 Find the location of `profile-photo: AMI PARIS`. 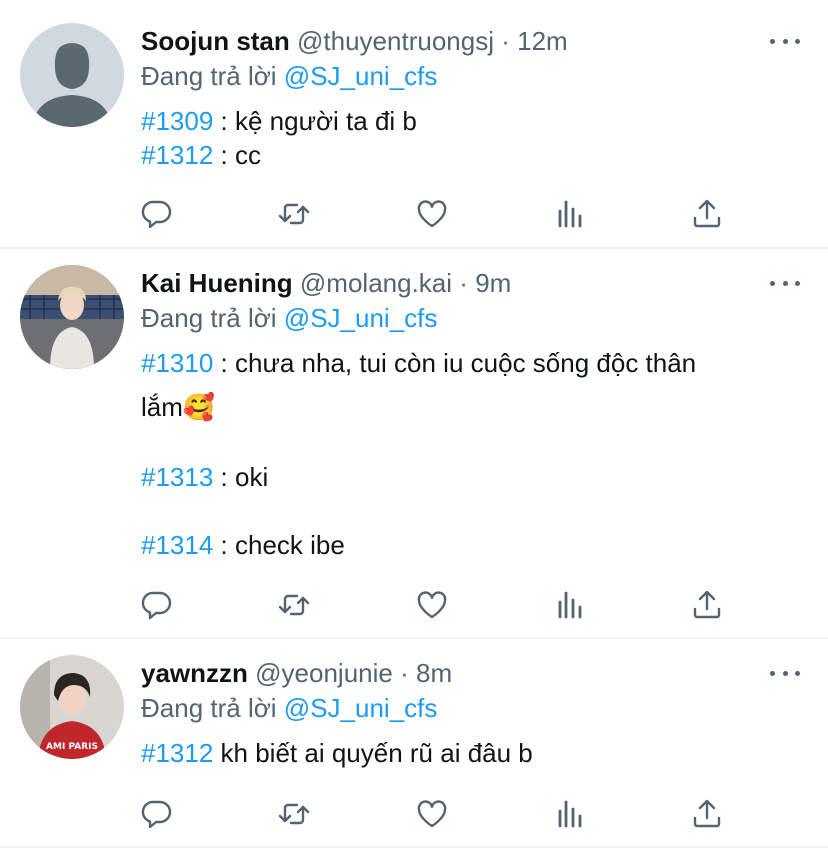

profile-photo: AMI PARIS is located at coordinates (72, 707).